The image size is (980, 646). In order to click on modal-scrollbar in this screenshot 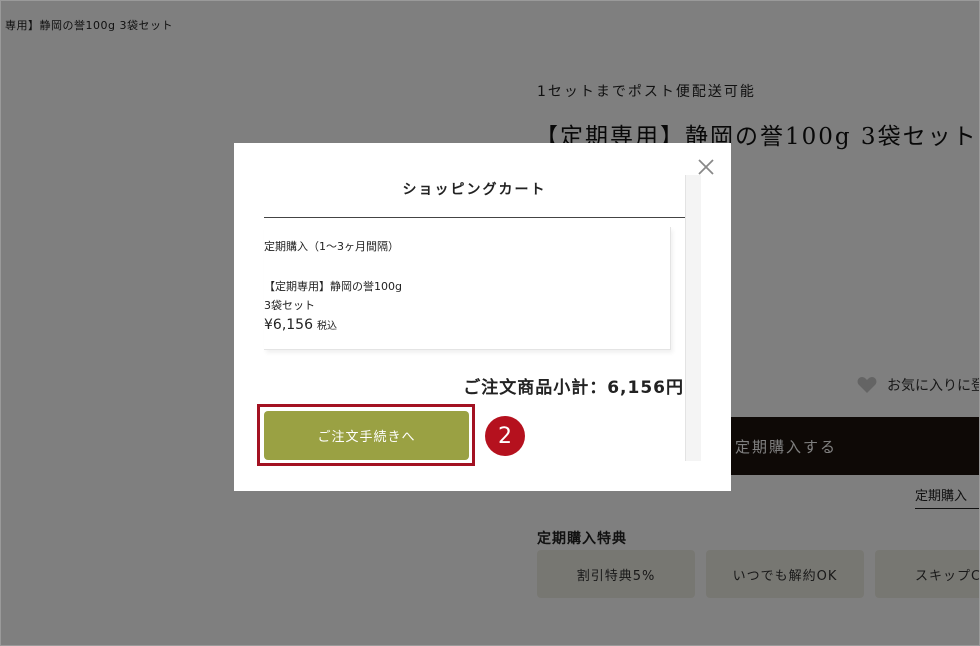, I will do `click(693, 318)`.